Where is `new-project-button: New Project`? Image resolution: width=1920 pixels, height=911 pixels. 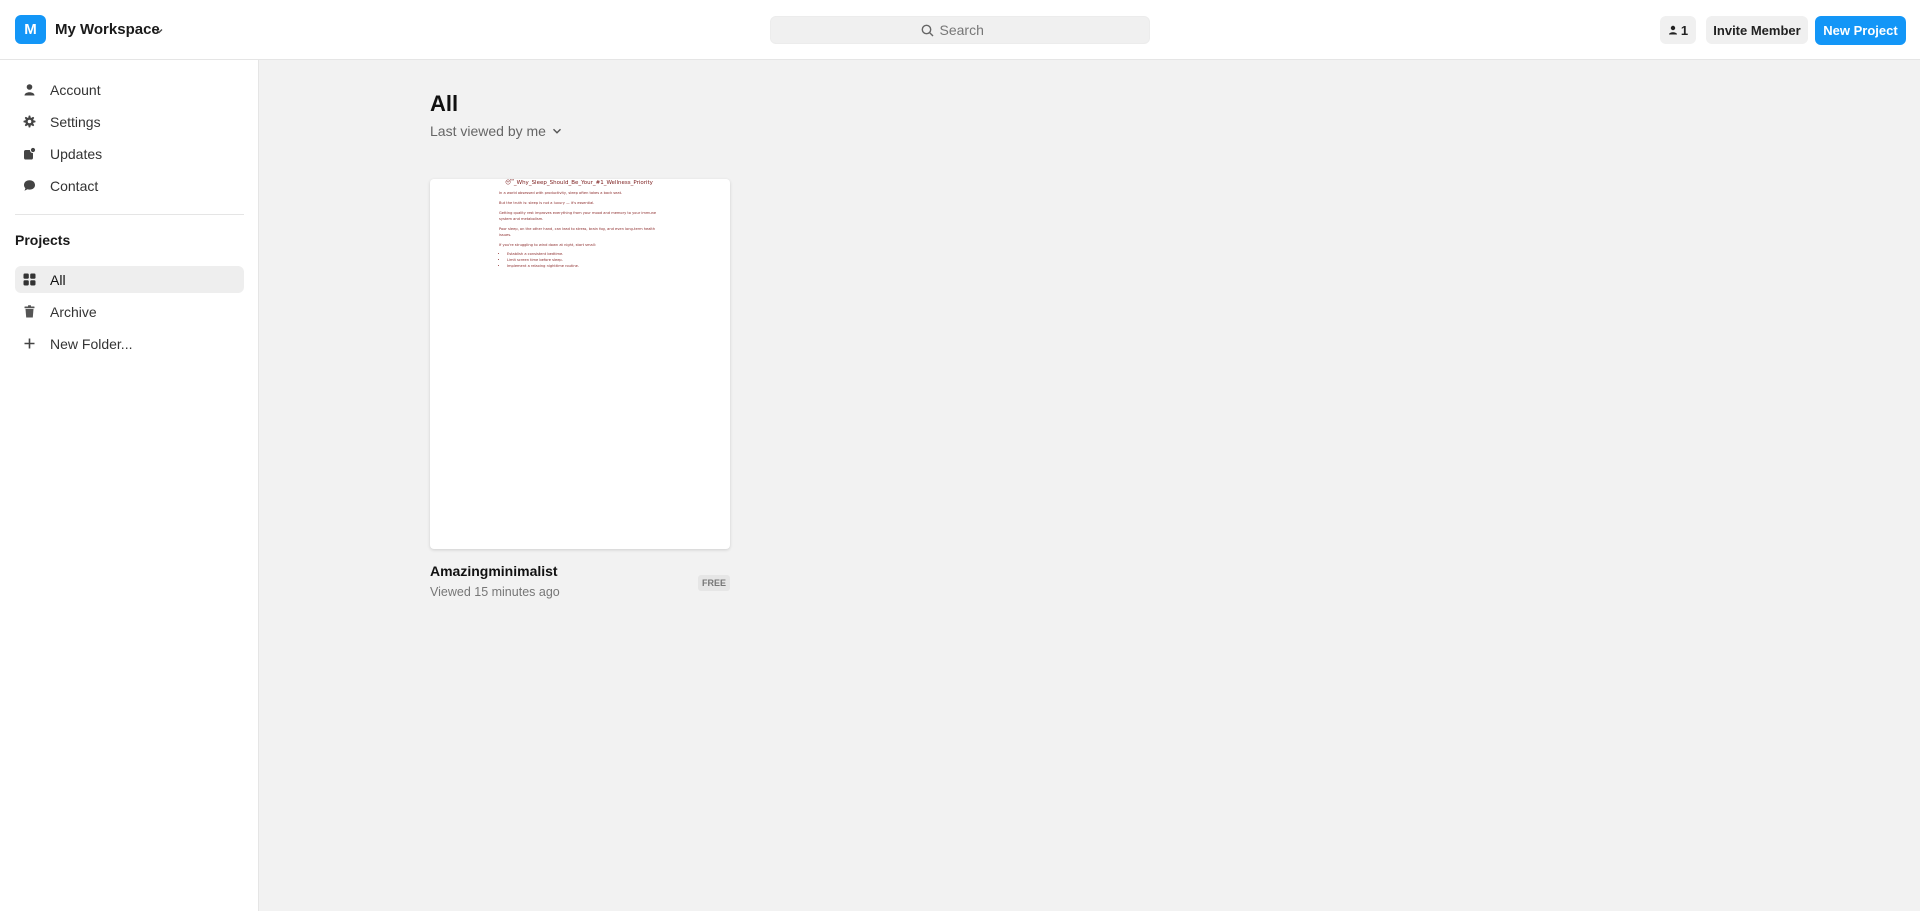
new-project-button: New Project is located at coordinates (1860, 30).